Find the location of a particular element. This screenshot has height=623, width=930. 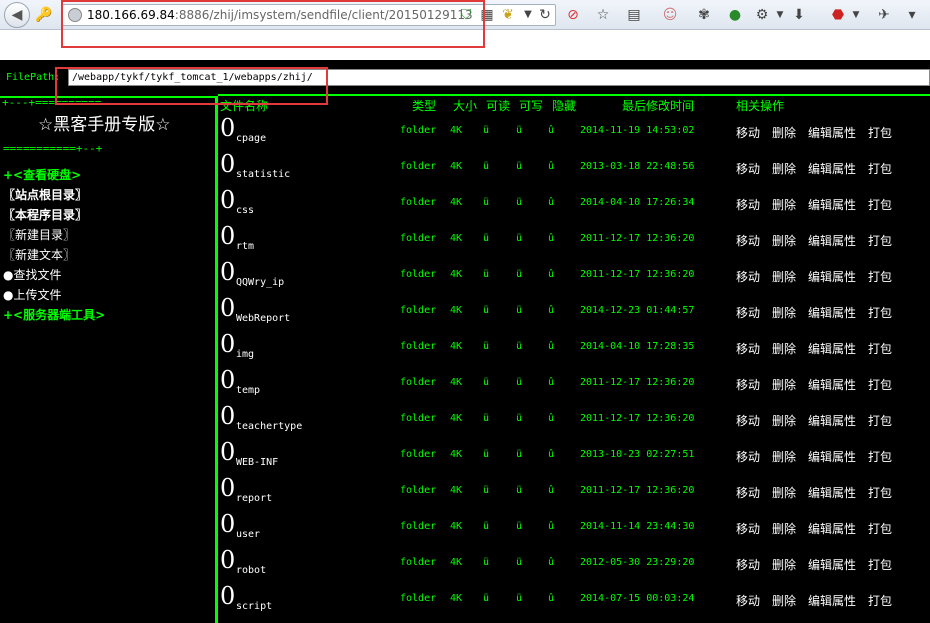

bookmark-star-icon: ☆ is located at coordinates (603, 15).